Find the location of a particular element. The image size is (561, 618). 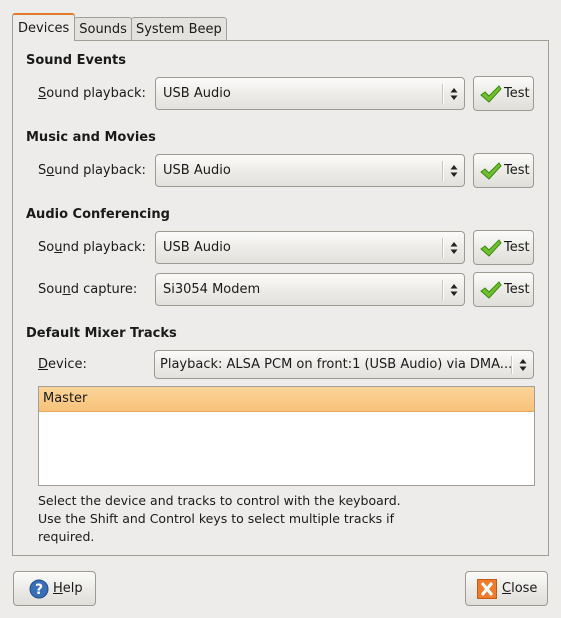

mixer-device-label: Device: is located at coordinates (62, 364).